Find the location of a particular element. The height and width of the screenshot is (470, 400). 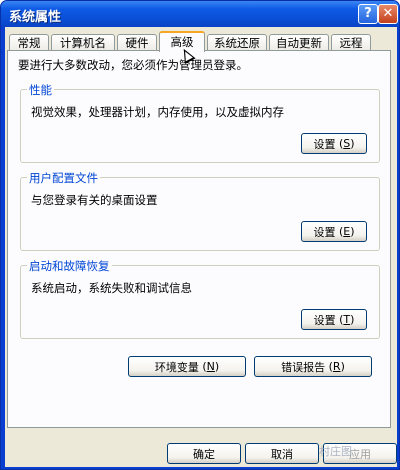

tab-system-restore: 系统还原 is located at coordinates (237, 42).